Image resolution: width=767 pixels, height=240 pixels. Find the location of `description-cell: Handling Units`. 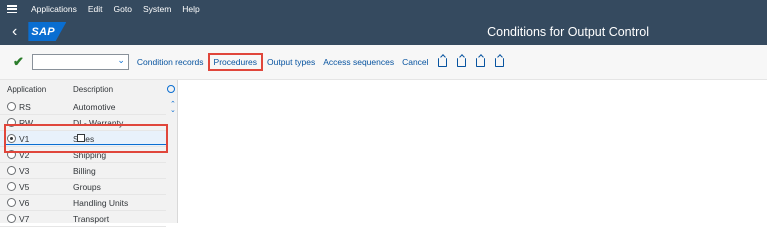

description-cell: Handling Units is located at coordinates (101, 202).